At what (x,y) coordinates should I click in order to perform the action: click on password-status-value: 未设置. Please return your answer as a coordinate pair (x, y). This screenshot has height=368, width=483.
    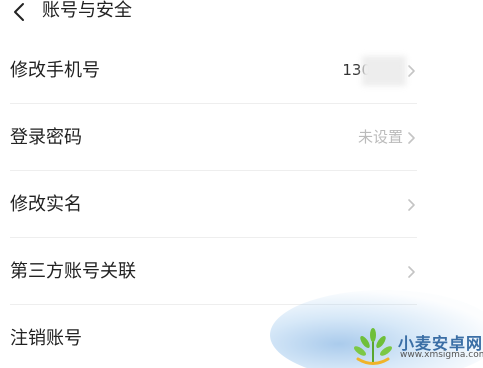
    Looking at the image, I should click on (380, 137).